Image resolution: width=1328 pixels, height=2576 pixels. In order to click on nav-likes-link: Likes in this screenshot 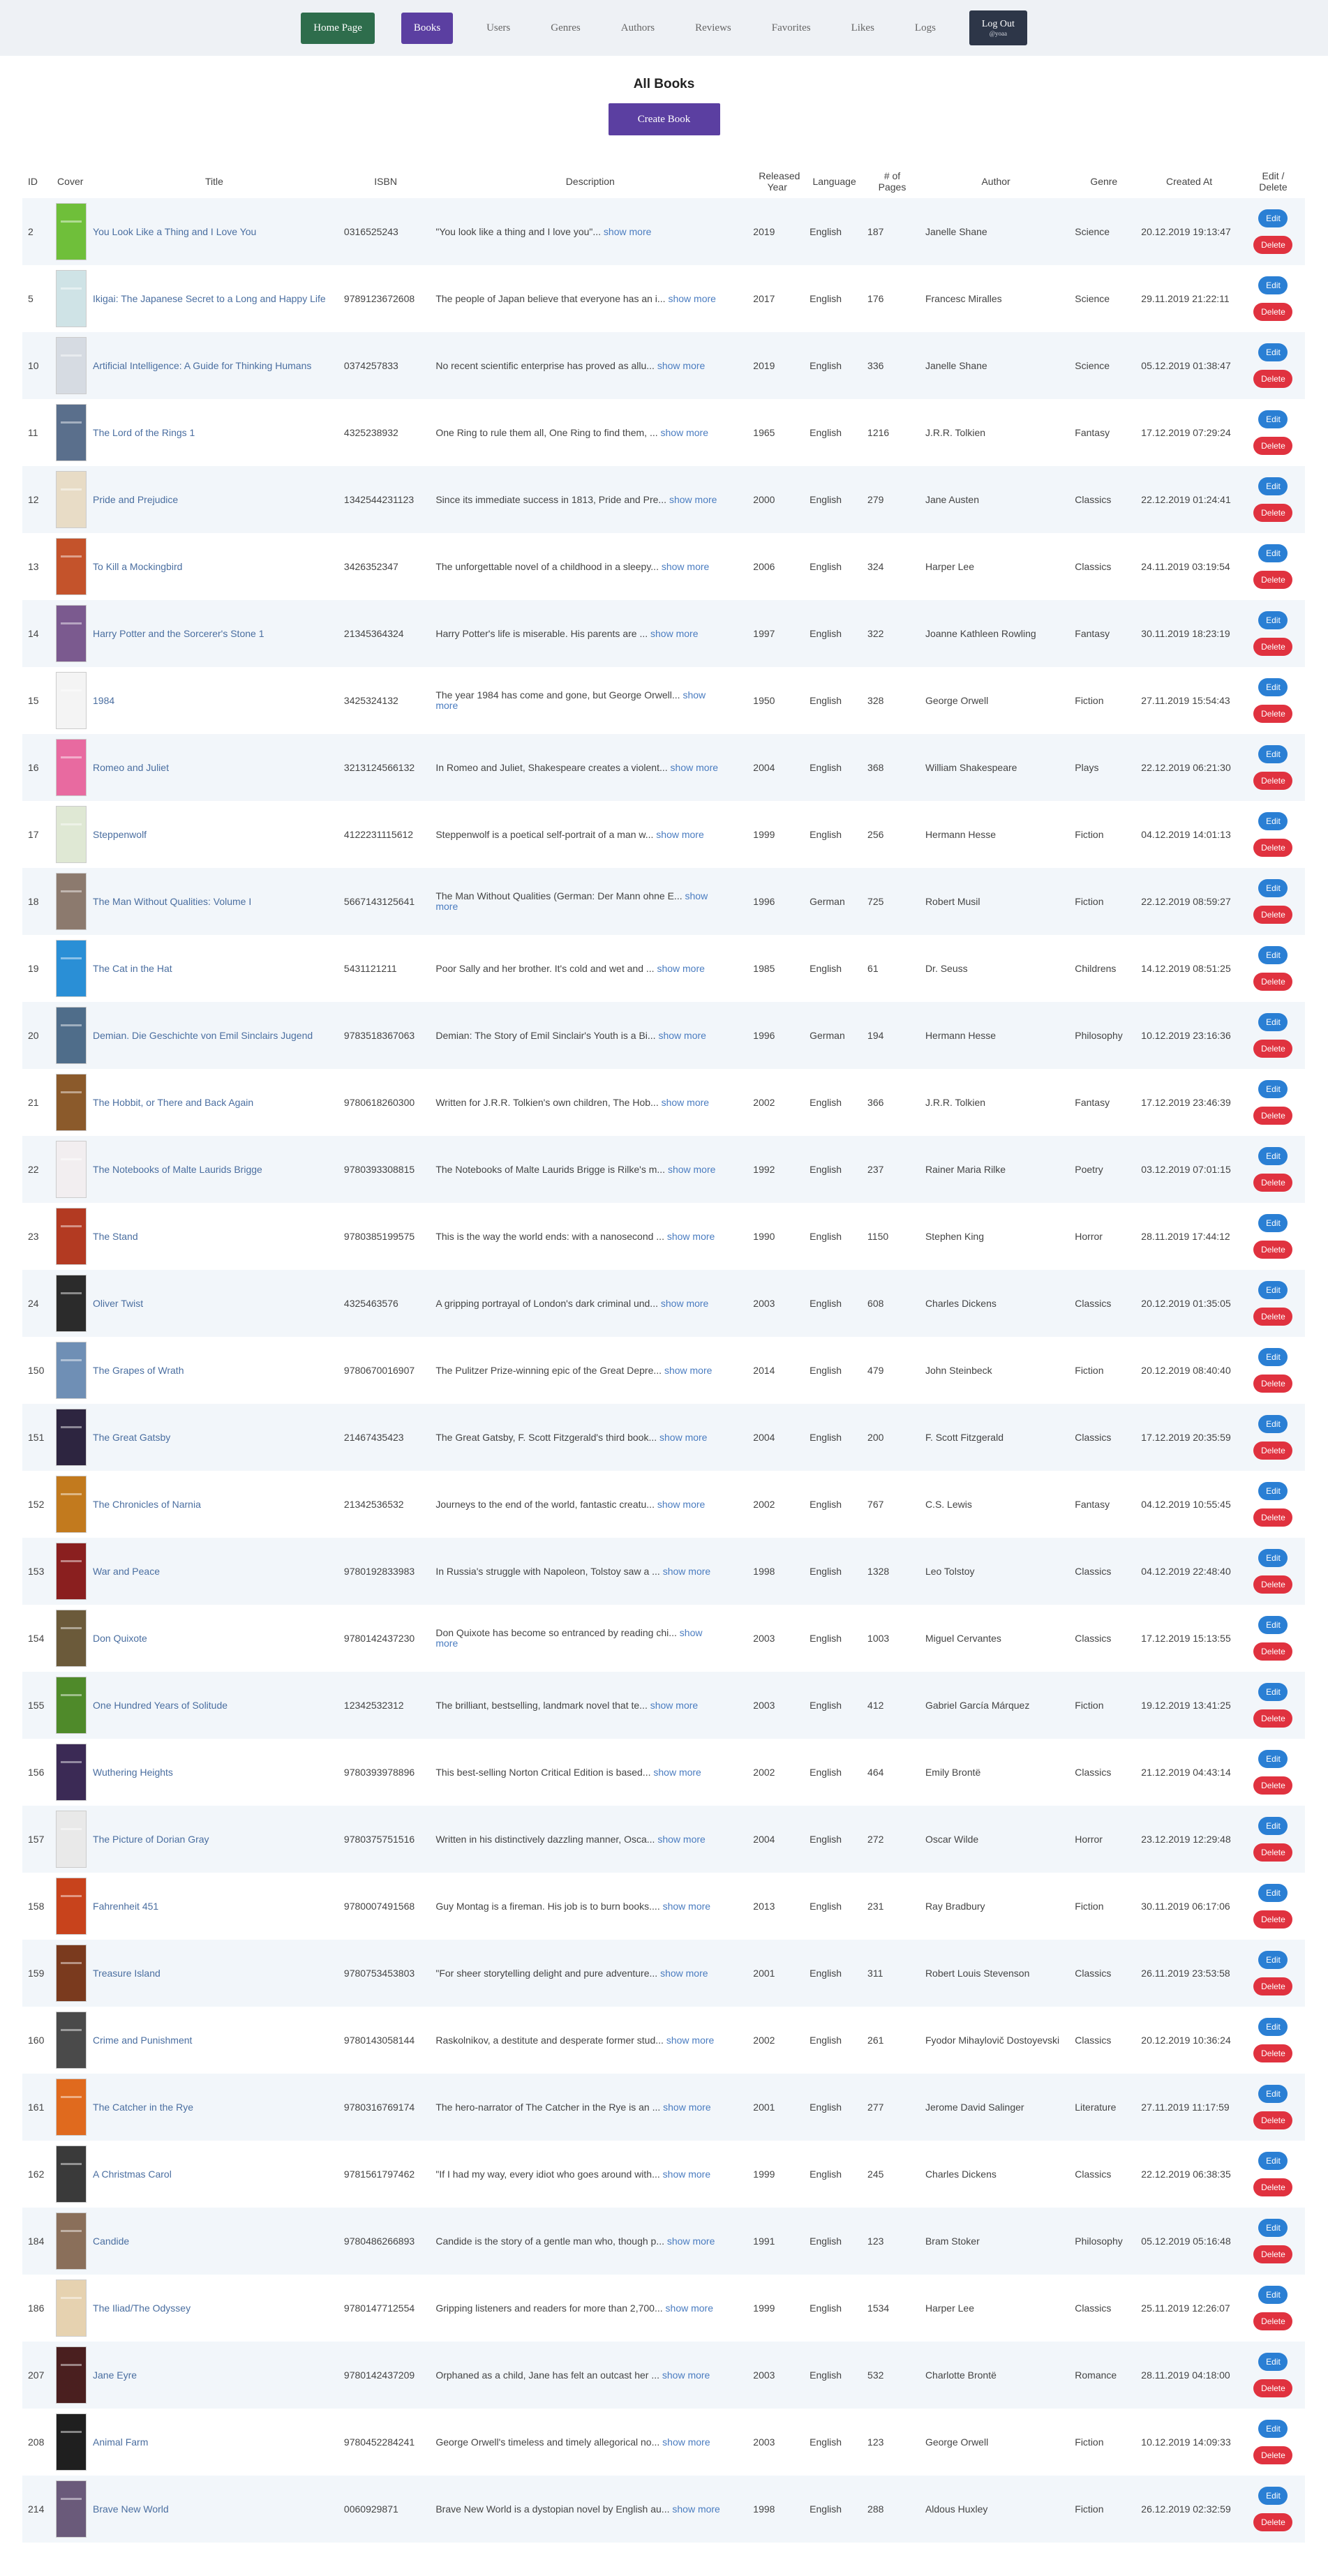, I will do `click(862, 28)`.